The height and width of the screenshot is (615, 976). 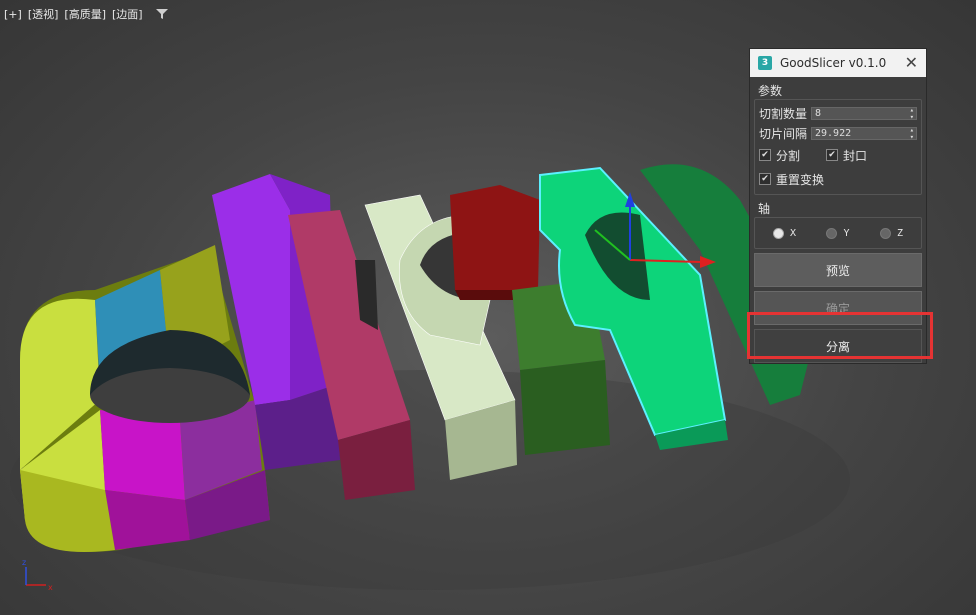 I want to click on split-checkbox: ✔ 分割, so click(x=779, y=155).